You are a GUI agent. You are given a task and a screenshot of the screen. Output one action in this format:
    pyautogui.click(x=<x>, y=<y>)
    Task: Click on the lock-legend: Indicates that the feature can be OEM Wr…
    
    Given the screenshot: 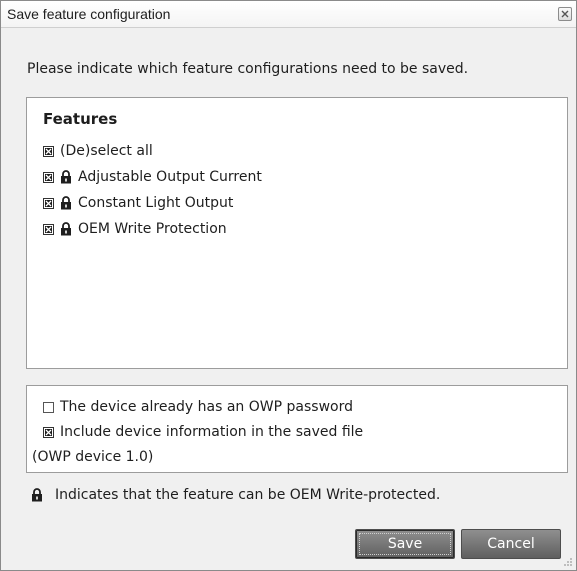 What is the action you would take?
    pyautogui.click(x=235, y=495)
    